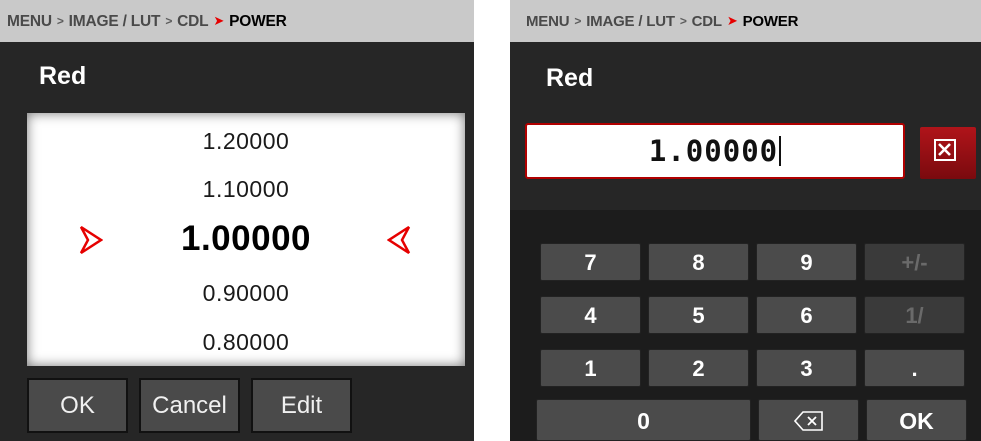  What do you see at coordinates (698, 262) in the screenshot?
I see `key-8: 8` at bounding box center [698, 262].